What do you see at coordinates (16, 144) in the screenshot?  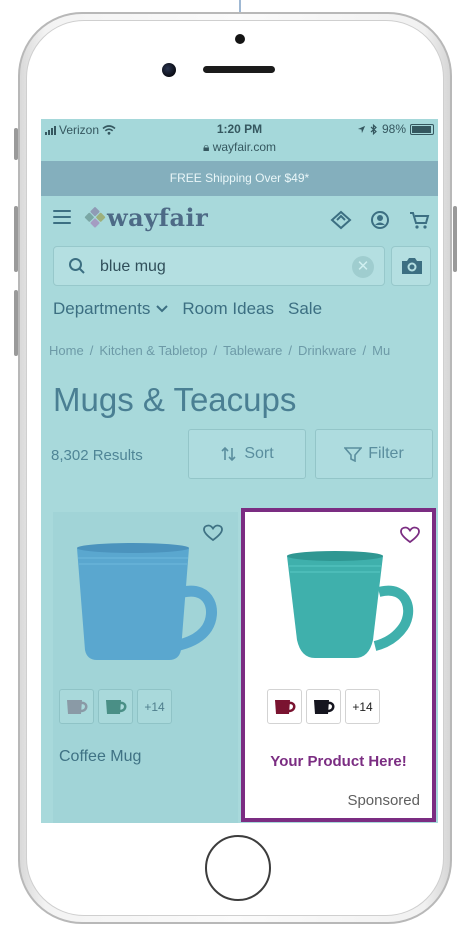 I see `mute-switch` at bounding box center [16, 144].